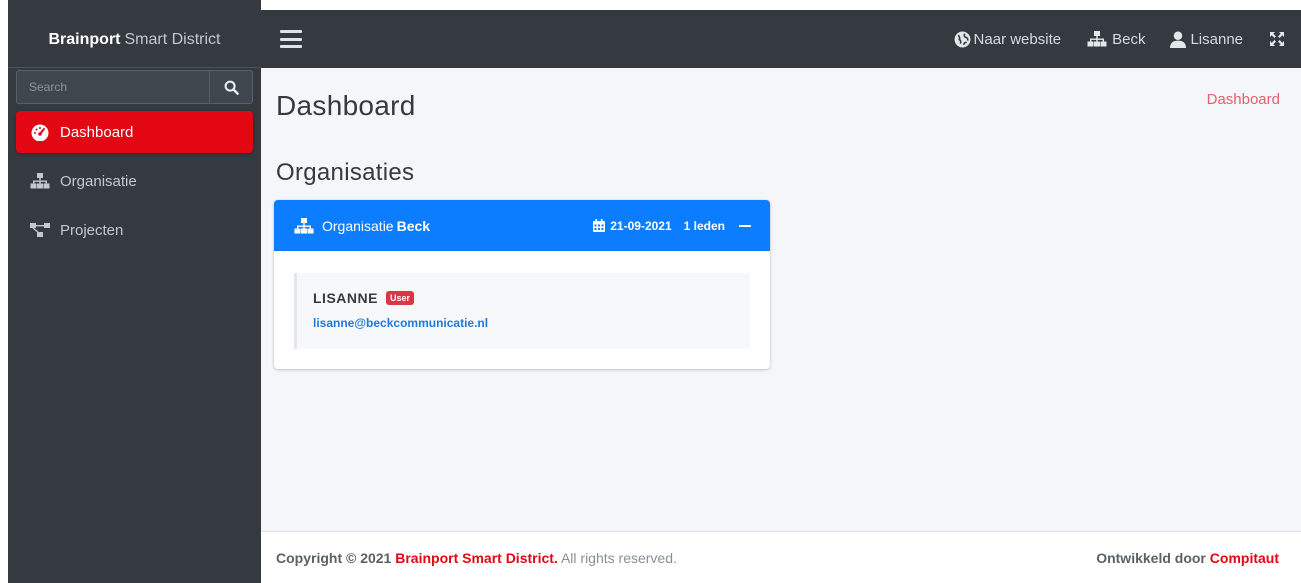  I want to click on user-icon, so click(1178, 39).